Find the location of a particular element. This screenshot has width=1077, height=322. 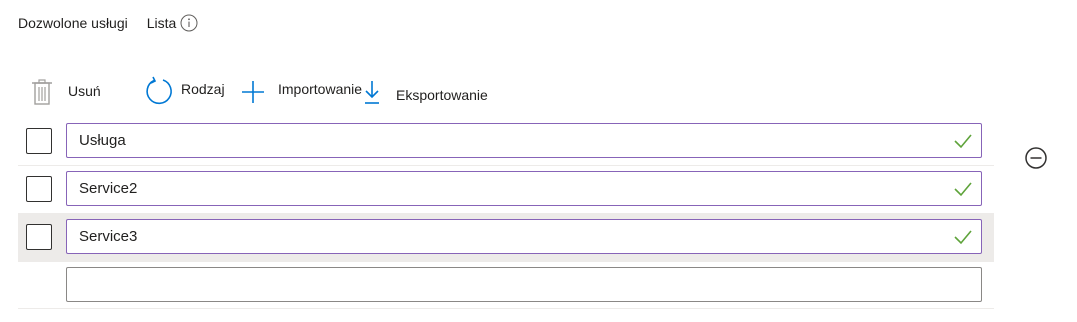

download-icon is located at coordinates (372, 93).